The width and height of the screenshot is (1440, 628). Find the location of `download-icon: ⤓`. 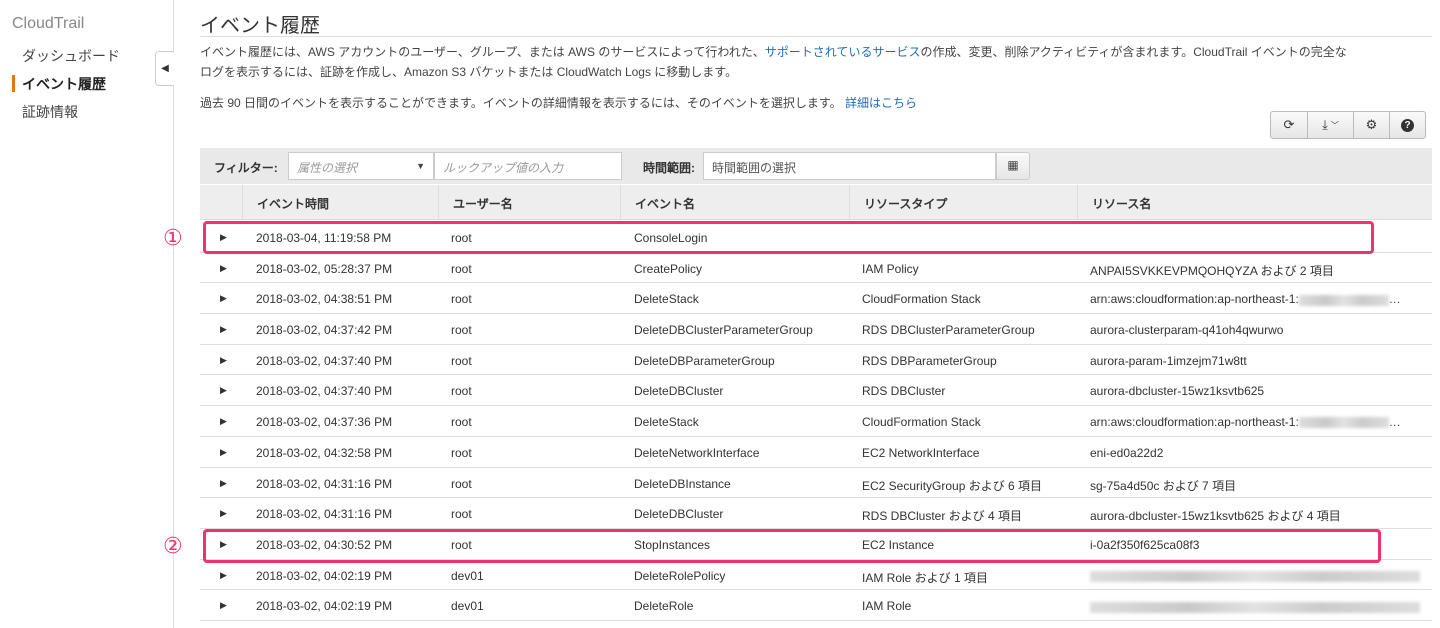

download-icon: ⤓ is located at coordinates (1325, 124).